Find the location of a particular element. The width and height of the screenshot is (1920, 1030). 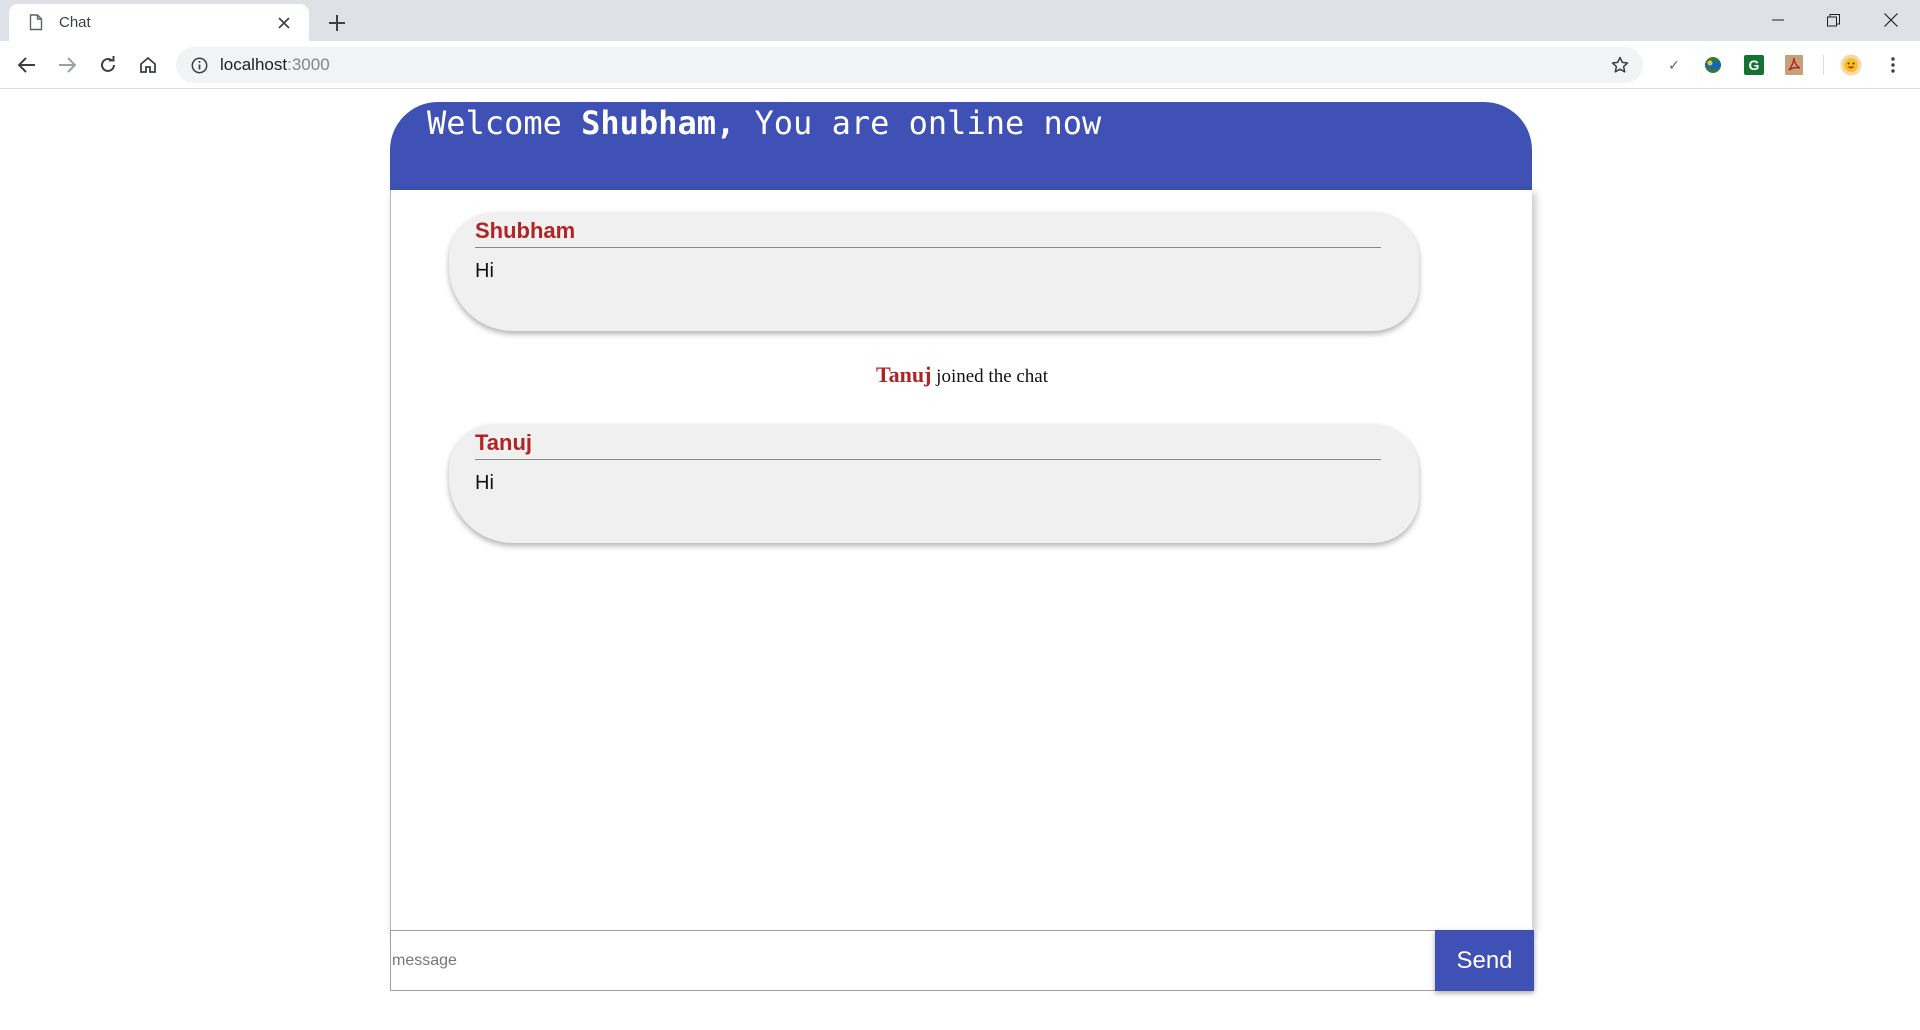

join-notice: Tanuj joined the chat is located at coordinates (962, 375).